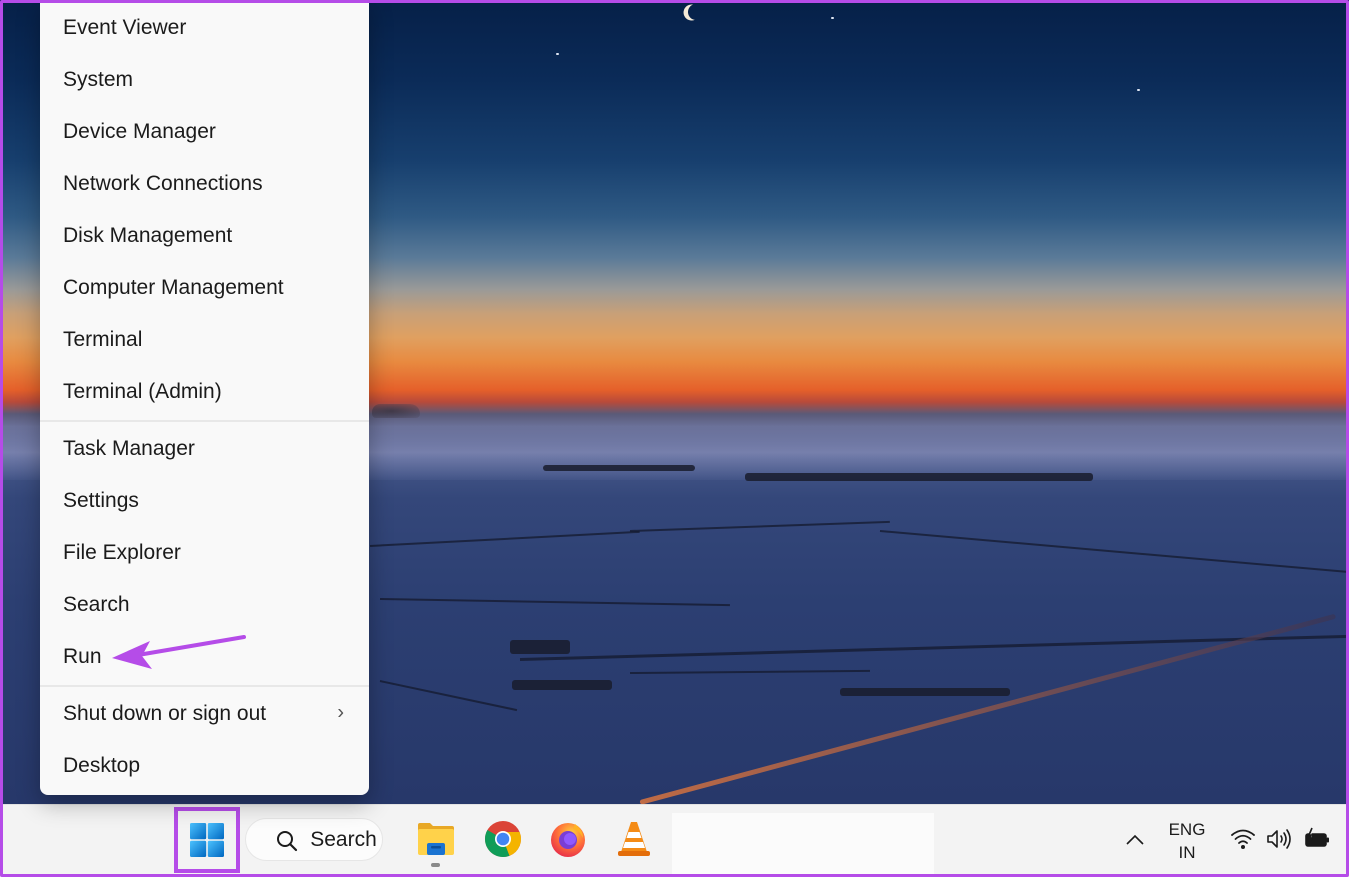 Image resolution: width=1349 pixels, height=877 pixels. I want to click on start-button, so click(207, 840).